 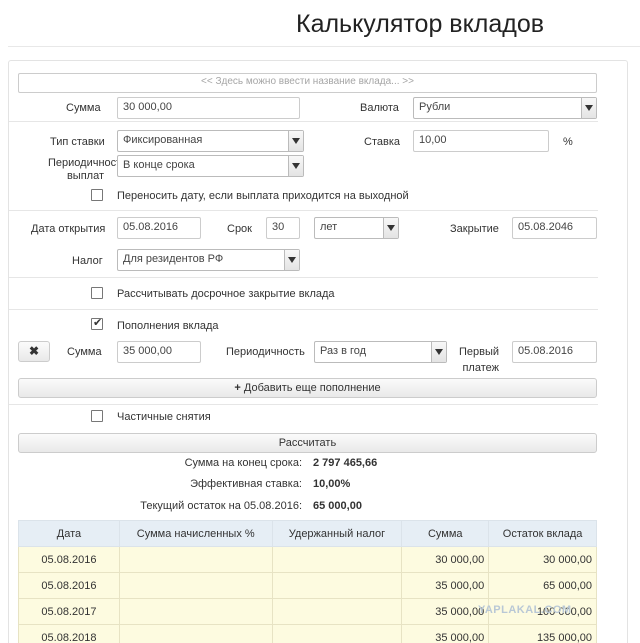 I want to click on partial-withdraw-label: Частичные снятия, so click(x=164, y=417).